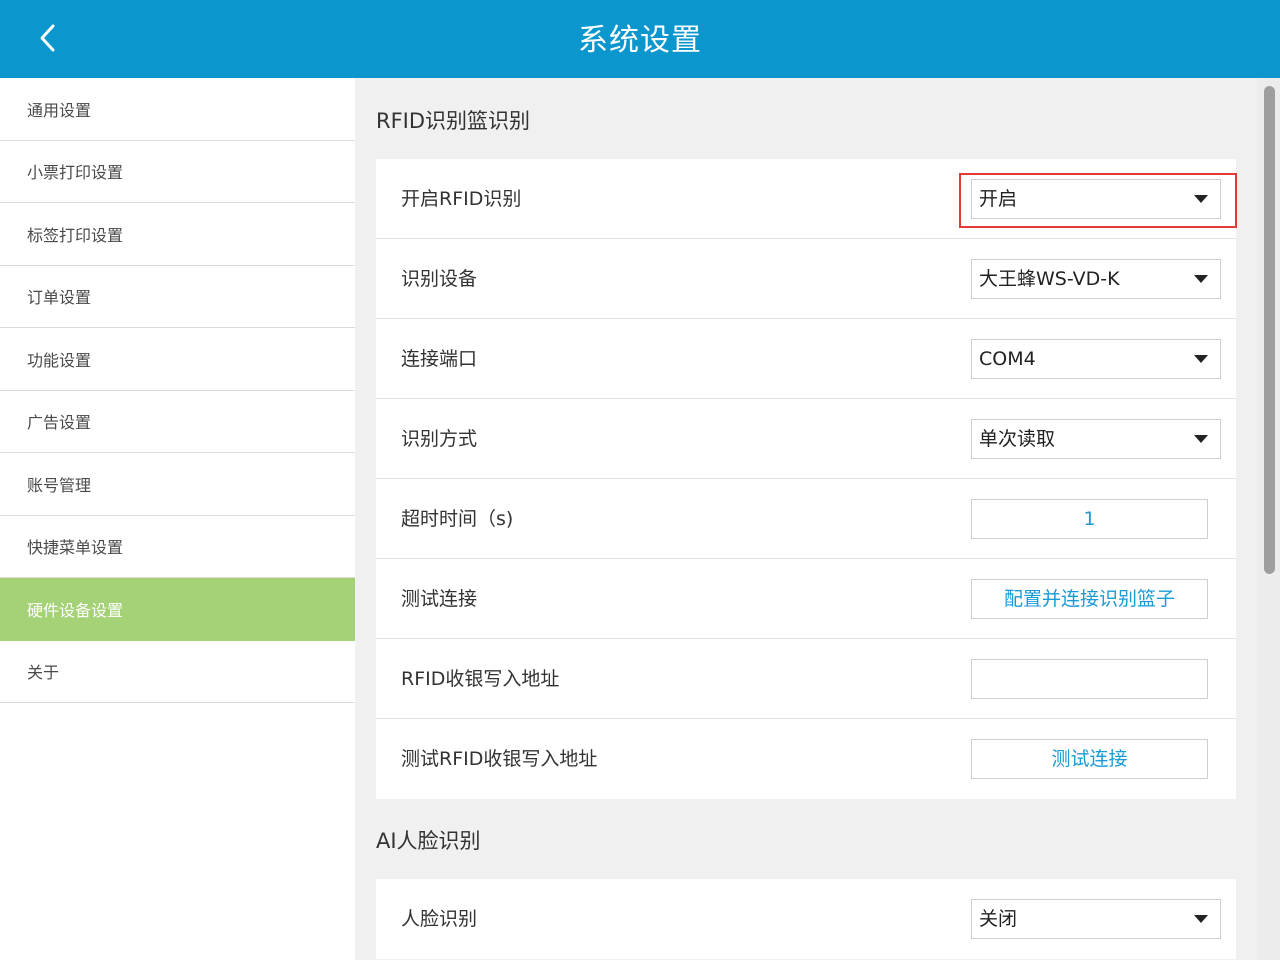  Describe the element at coordinates (1089, 679) in the screenshot. I see `write-address-input` at that location.